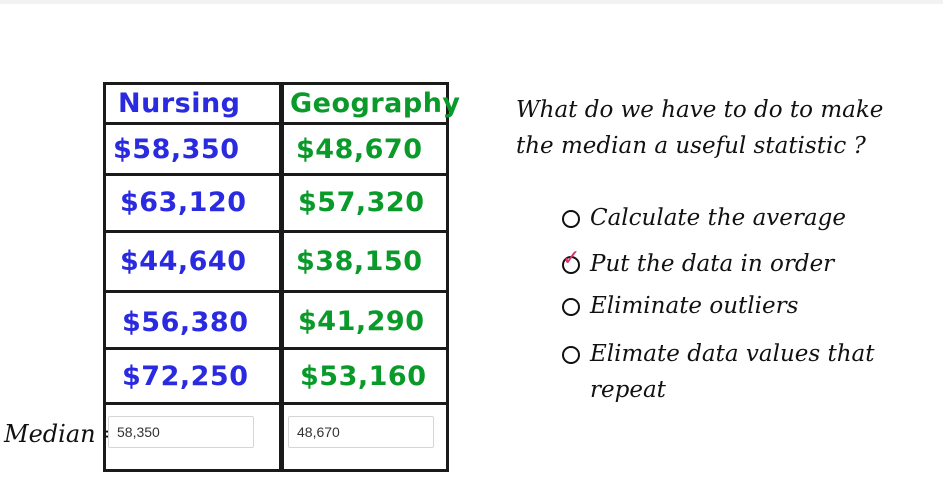  I want to click on option-label: Put the data in order, so click(712, 264).